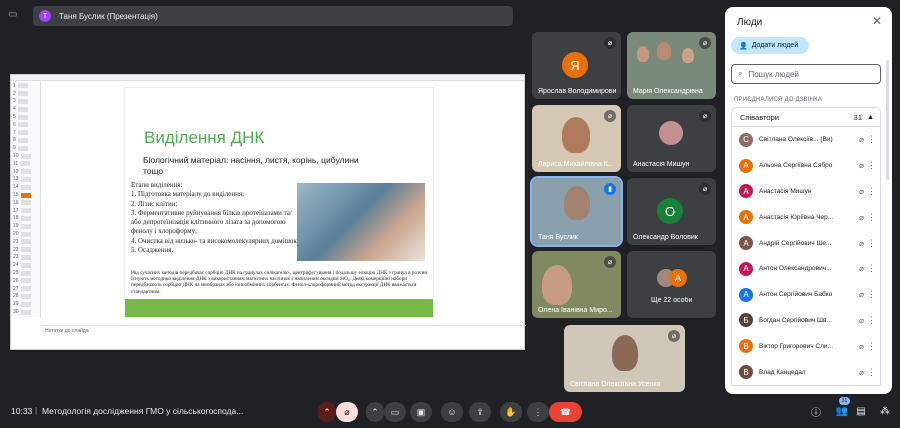 Image resolution: width=900 pixels, height=428 pixels. Describe the element at coordinates (25, 312) in the screenshot. I see `slide-thumbnail: 30` at that location.